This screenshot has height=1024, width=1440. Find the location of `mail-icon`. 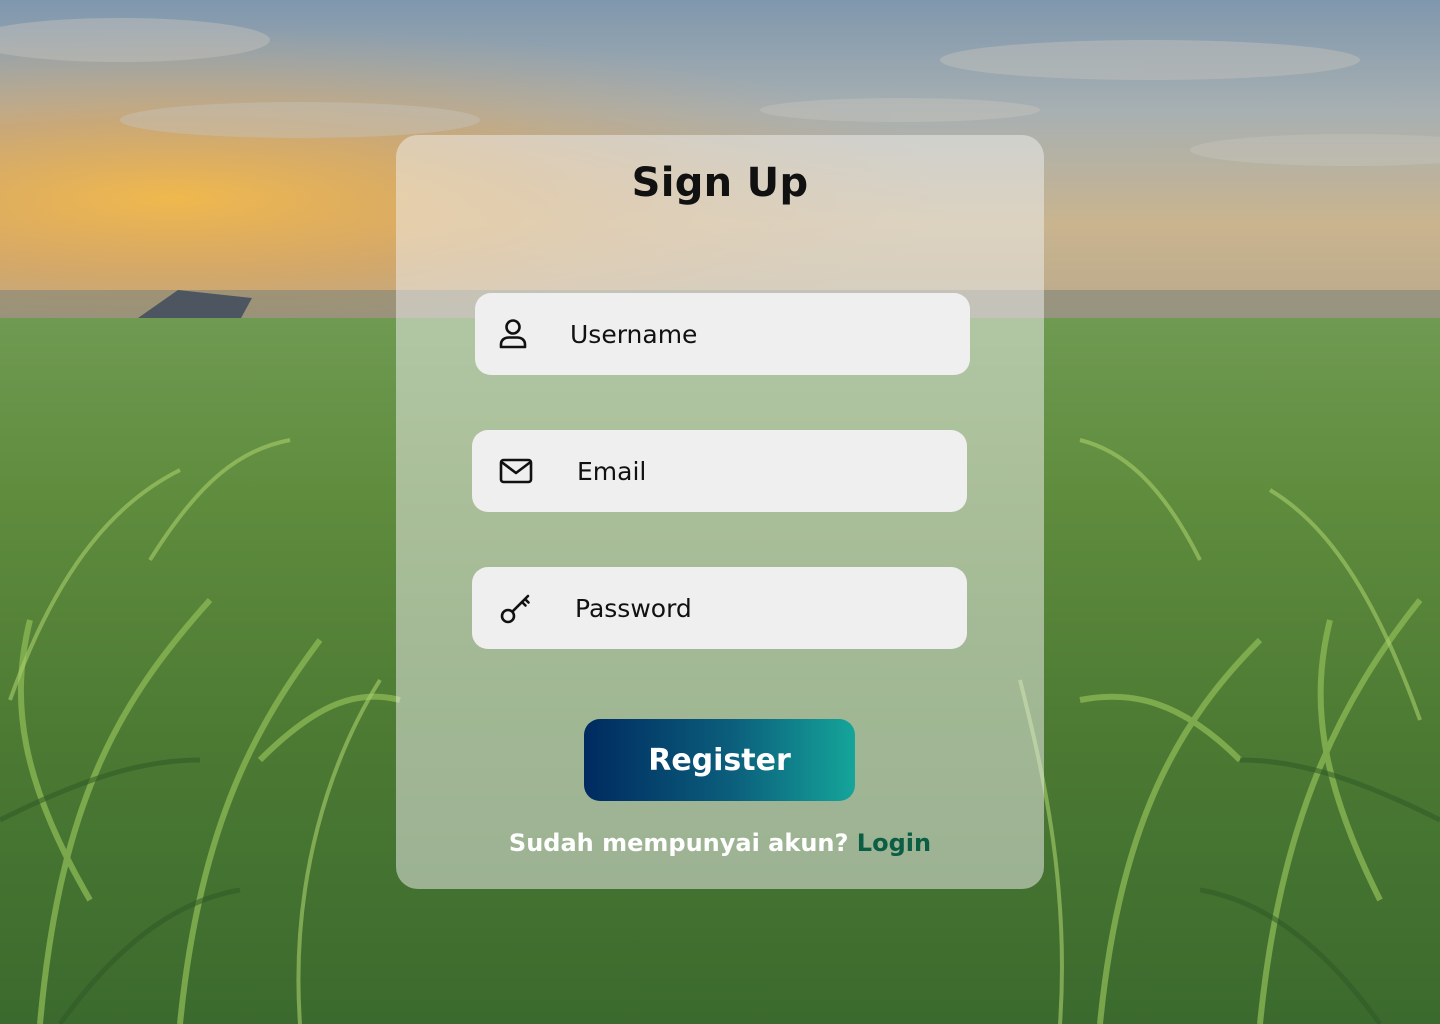

mail-icon is located at coordinates (516, 471).